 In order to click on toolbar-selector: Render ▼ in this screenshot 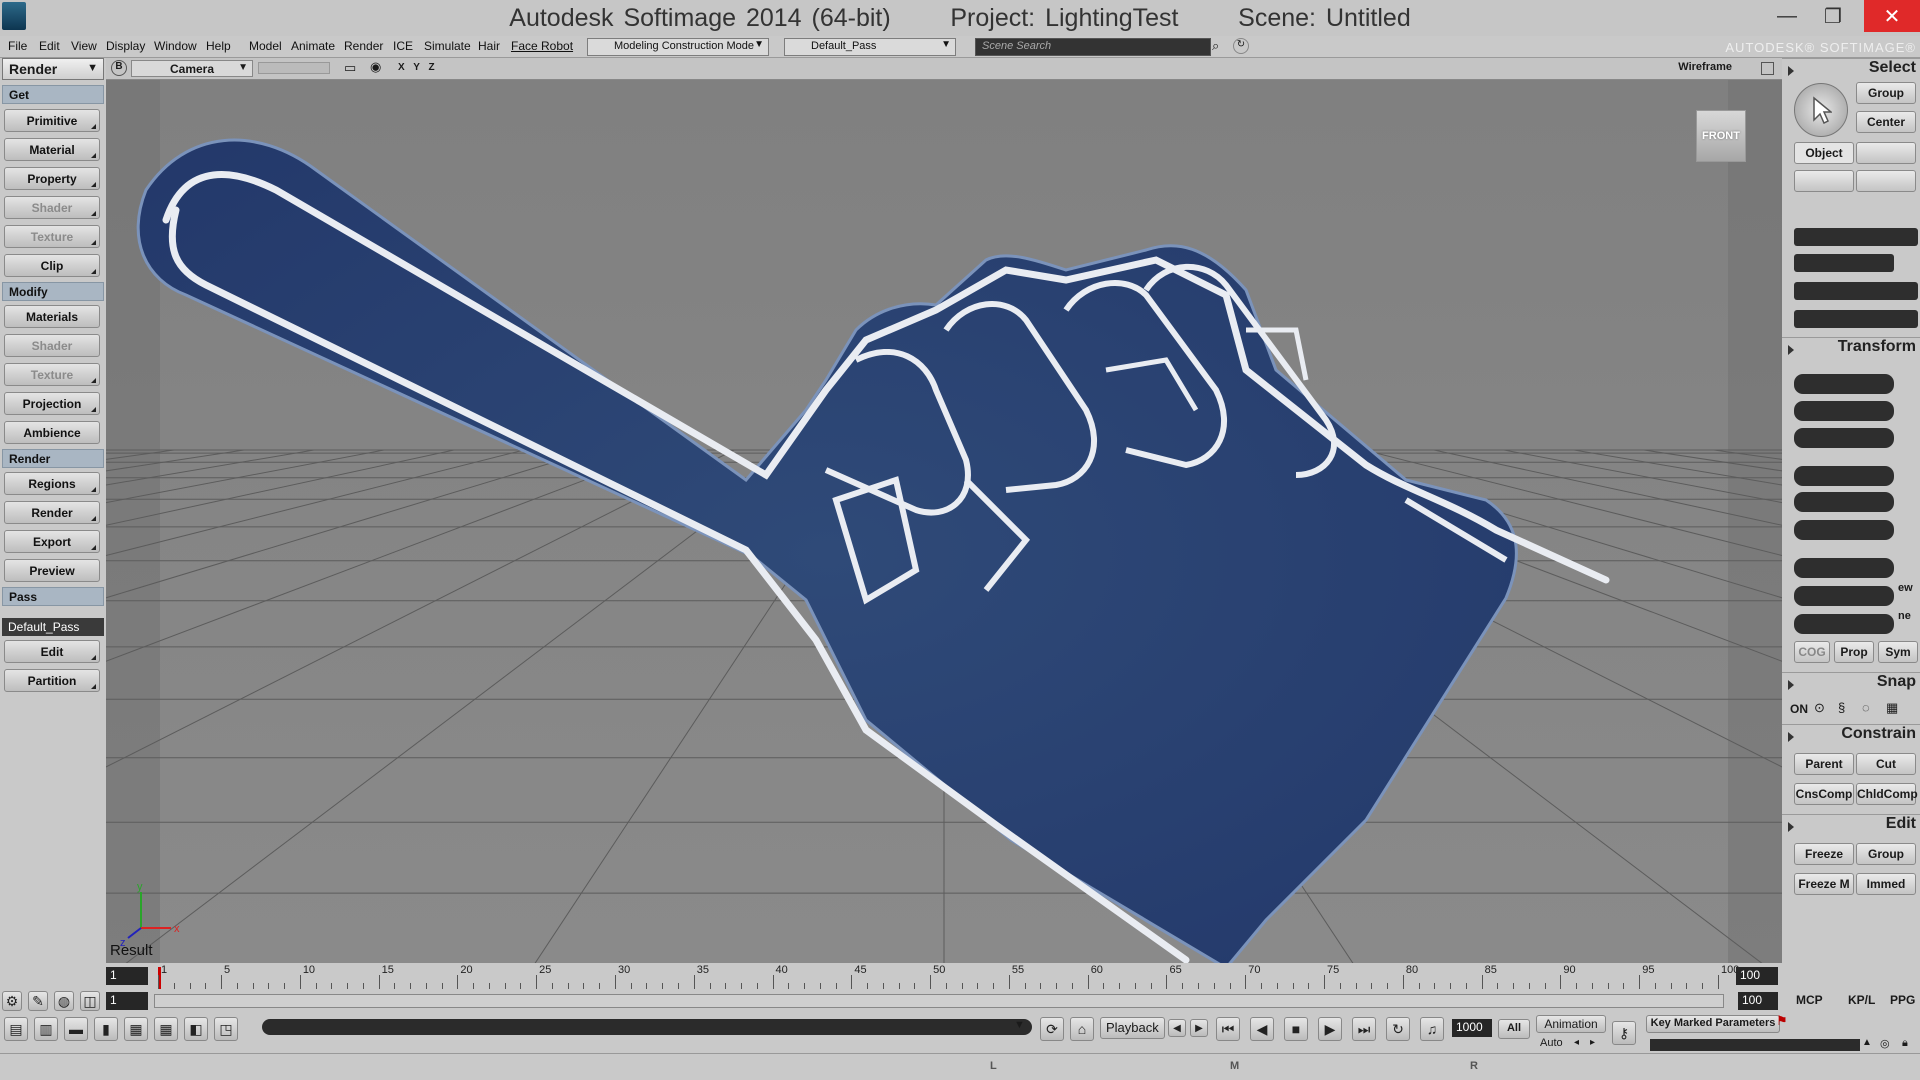, I will do `click(53, 69)`.